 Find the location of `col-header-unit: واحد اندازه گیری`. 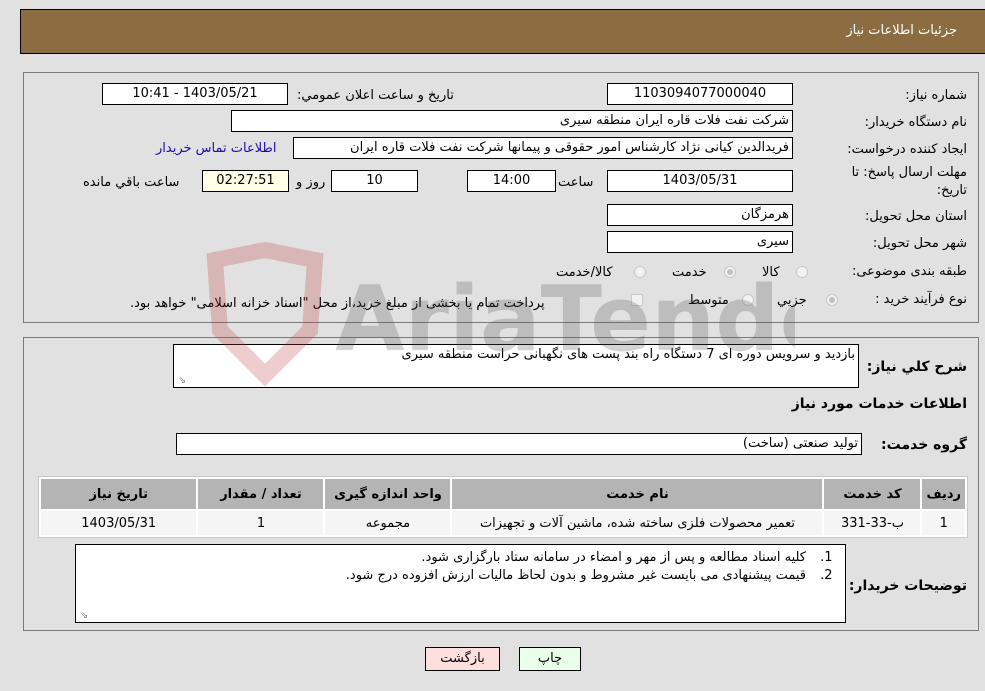

col-header-unit: واحد اندازه گیری is located at coordinates (388, 494).